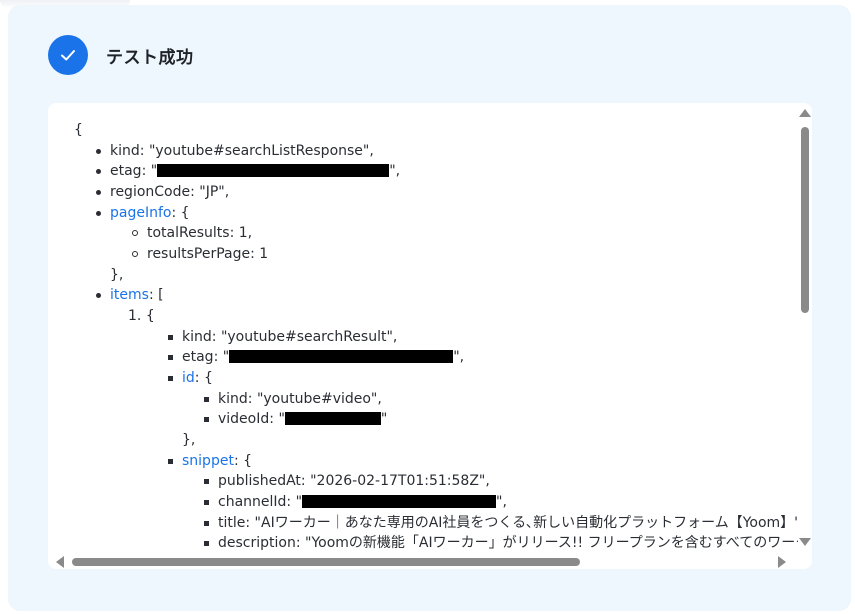  I want to click on horizontal-scrollbar, so click(423, 562).